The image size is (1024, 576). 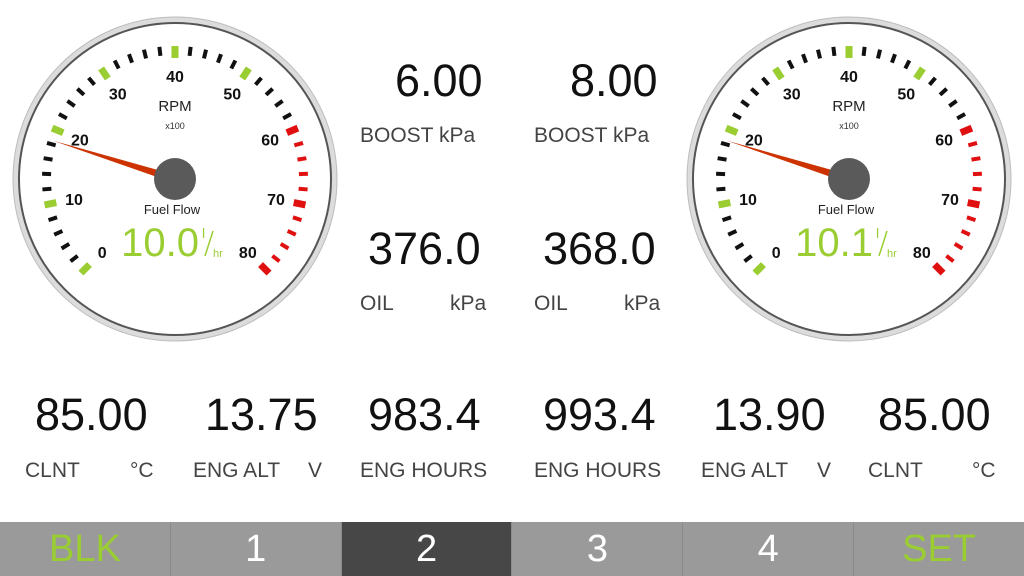 What do you see at coordinates (424, 248) in the screenshot?
I see `oil-left-value: 376.0` at bounding box center [424, 248].